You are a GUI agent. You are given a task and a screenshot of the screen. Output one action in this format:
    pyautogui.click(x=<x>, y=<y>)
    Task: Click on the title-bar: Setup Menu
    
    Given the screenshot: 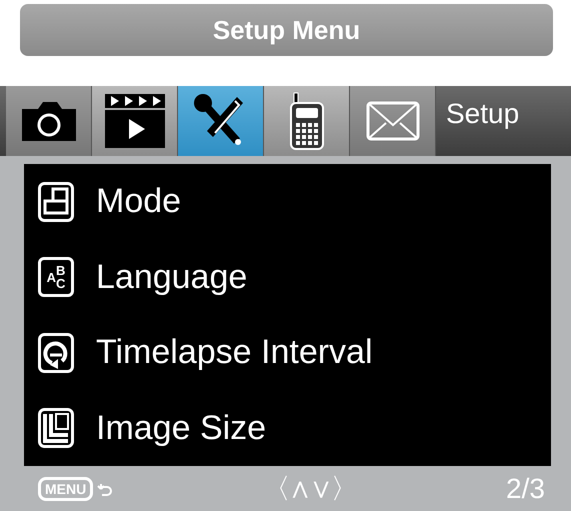 What is the action you would take?
    pyautogui.click(x=286, y=30)
    